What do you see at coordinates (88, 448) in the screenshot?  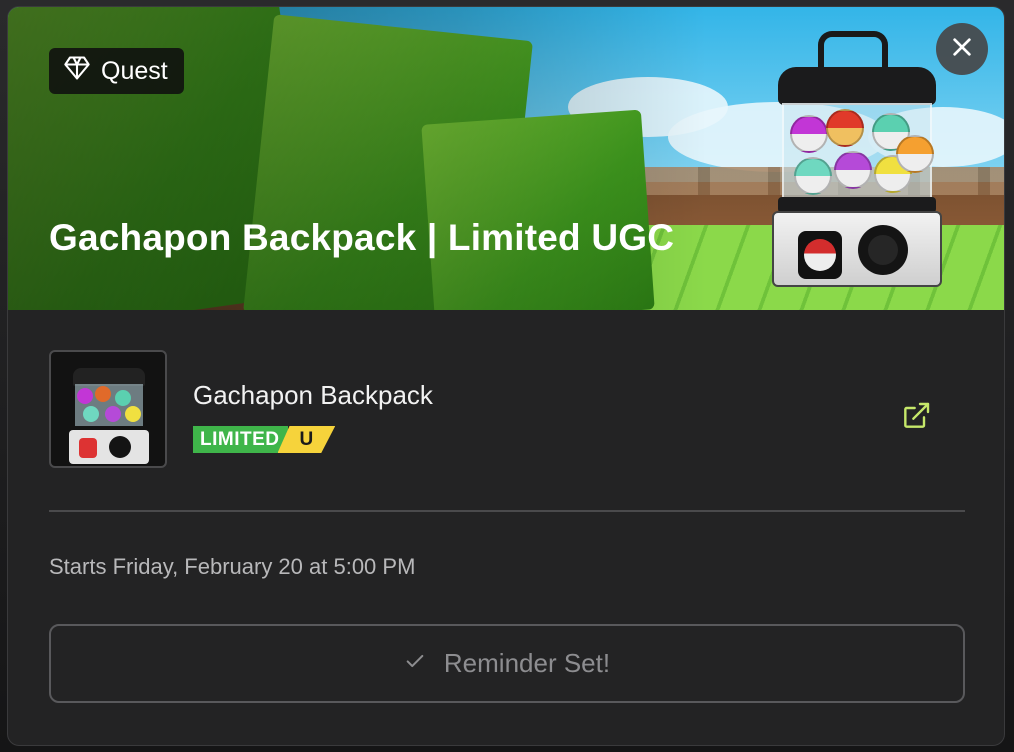 I see `thumb-slot` at bounding box center [88, 448].